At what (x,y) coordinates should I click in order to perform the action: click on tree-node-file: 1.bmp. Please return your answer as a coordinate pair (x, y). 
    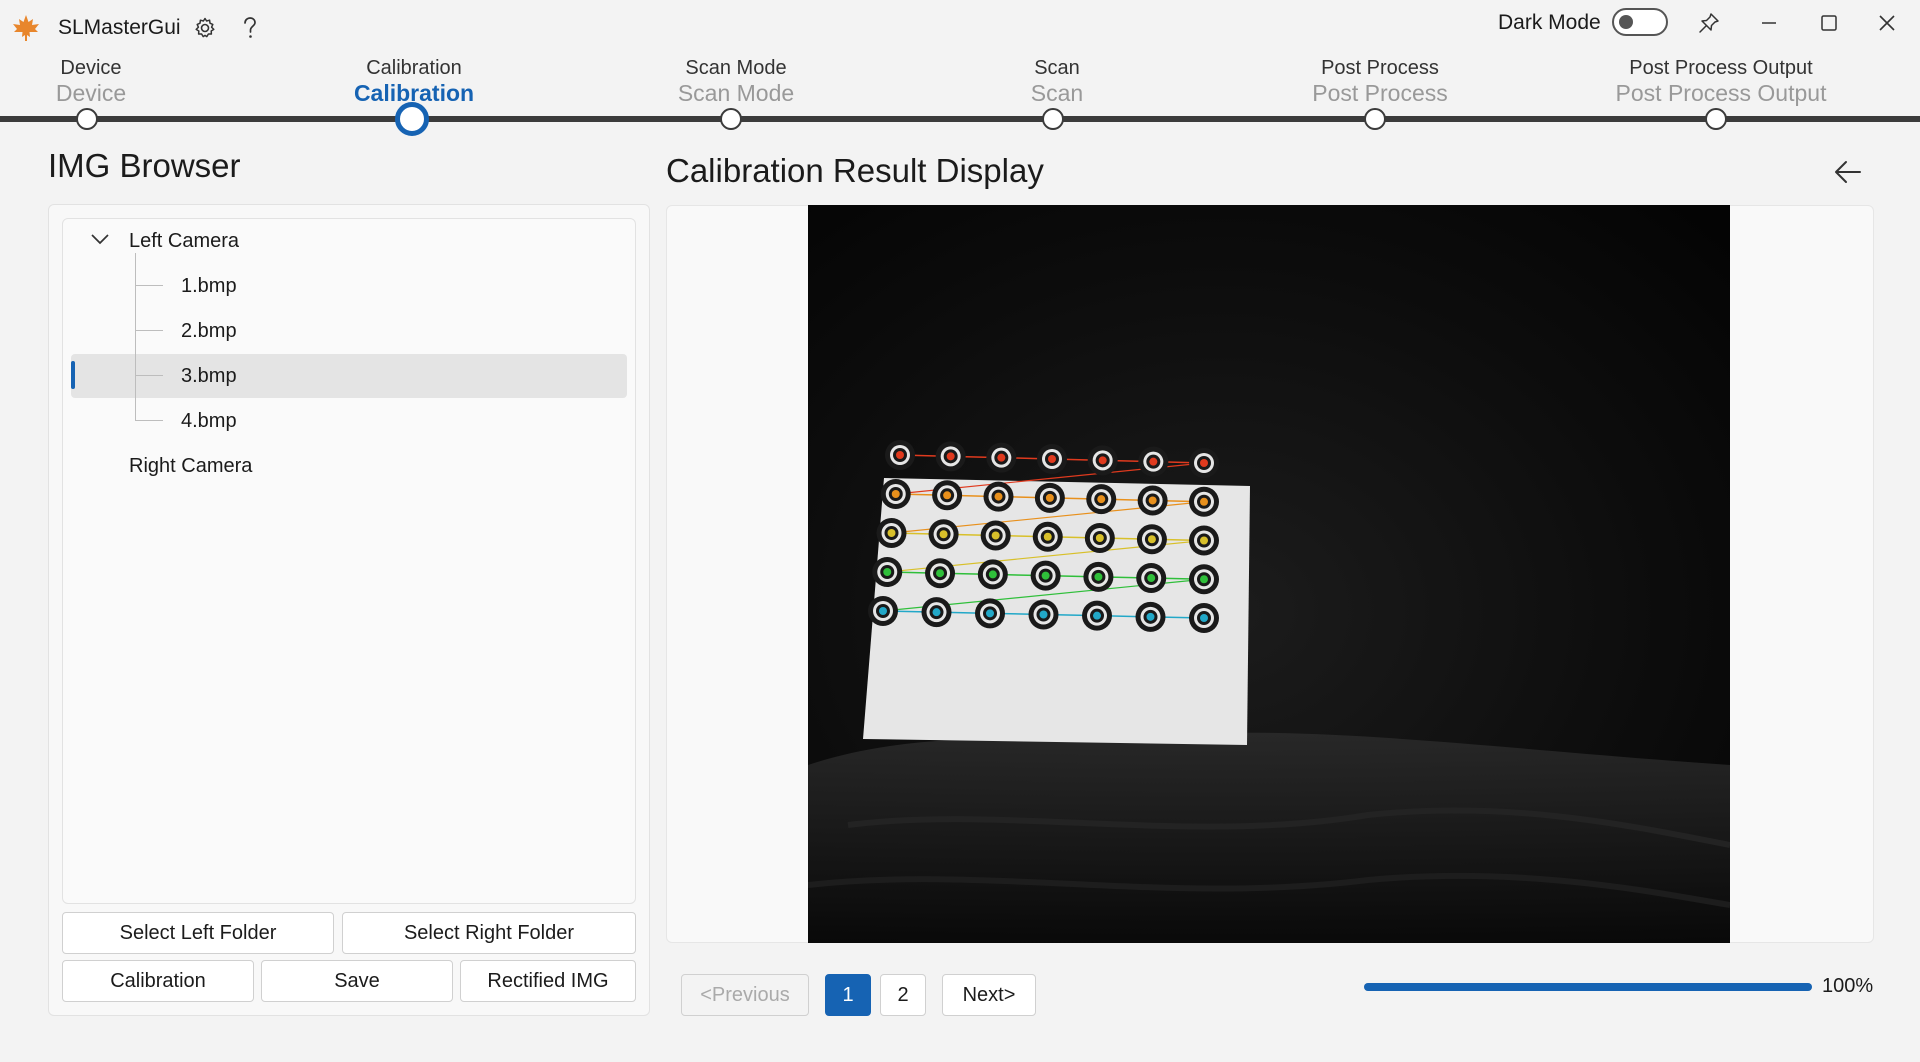
    Looking at the image, I should click on (349, 286).